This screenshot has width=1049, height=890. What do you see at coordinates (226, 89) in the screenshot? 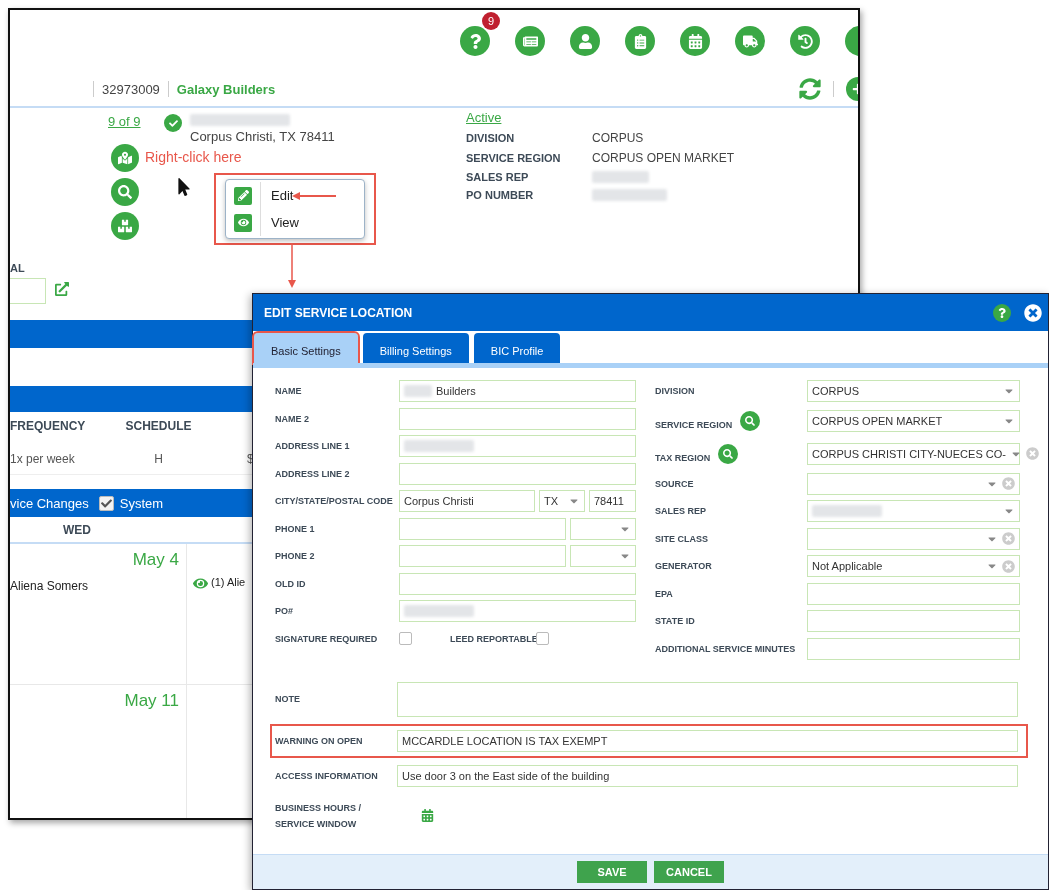
I see `account-name: Galaxy Builders` at bounding box center [226, 89].